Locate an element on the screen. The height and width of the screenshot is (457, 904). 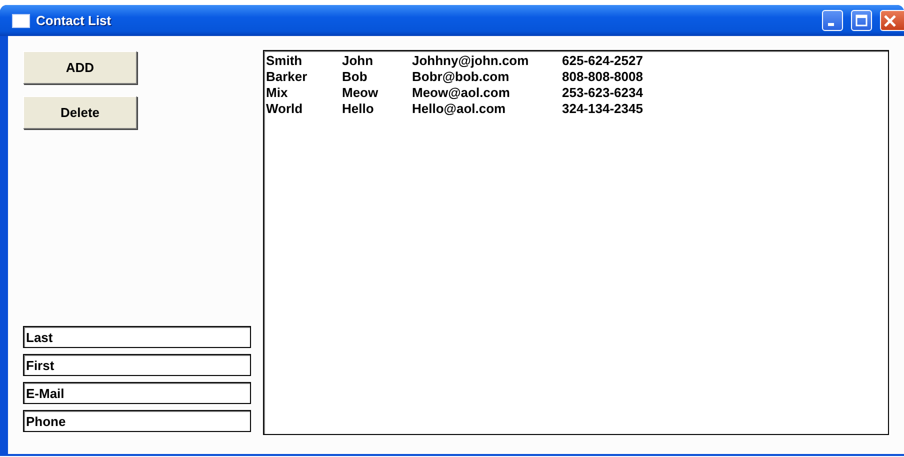
maximize-icon is located at coordinates (862, 20).